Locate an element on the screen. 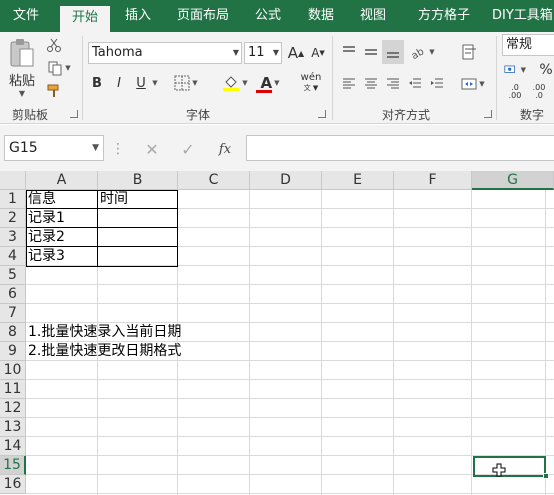 The height and width of the screenshot is (495, 554). align-center-icon is located at coordinates (371, 84).